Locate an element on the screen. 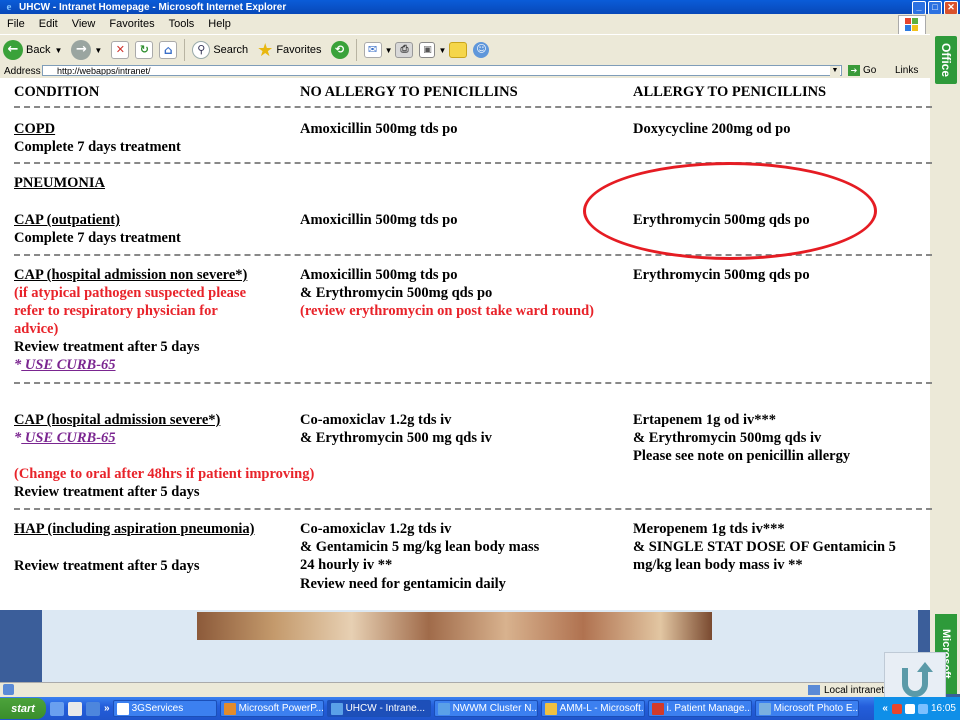 Image resolution: width=960 pixels, height=720 pixels. history-icon: ⟲ is located at coordinates (339, 50).